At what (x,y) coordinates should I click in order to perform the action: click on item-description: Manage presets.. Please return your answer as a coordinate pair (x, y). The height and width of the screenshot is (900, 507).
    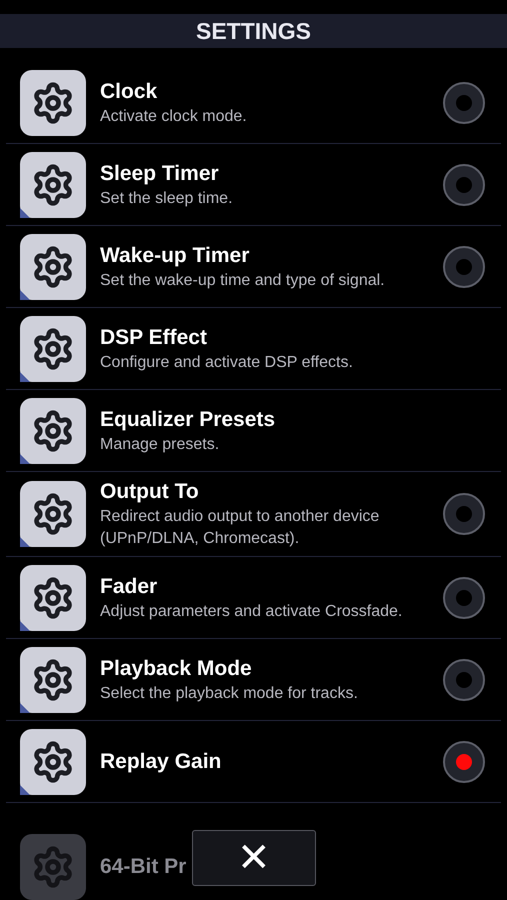
    Looking at the image, I should click on (160, 444).